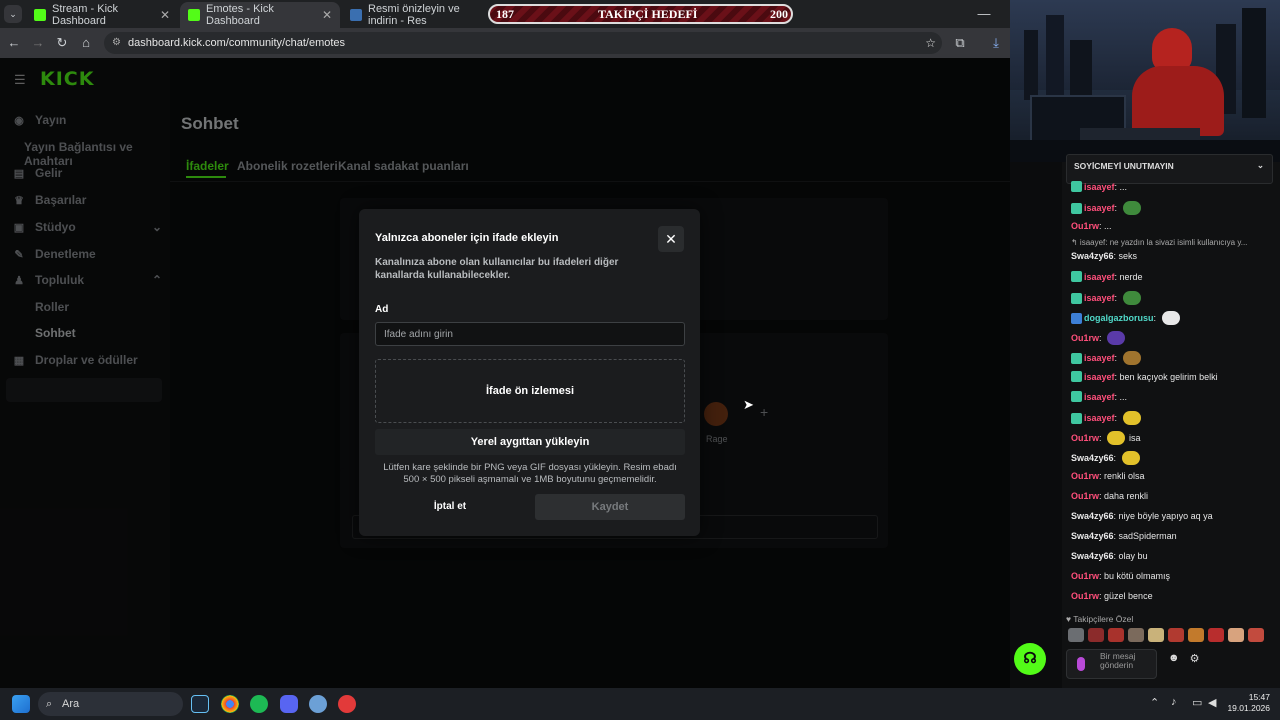 Image resolution: width=1280 pixels, height=720 pixels. I want to click on minimize-icon: —, so click(984, 14).